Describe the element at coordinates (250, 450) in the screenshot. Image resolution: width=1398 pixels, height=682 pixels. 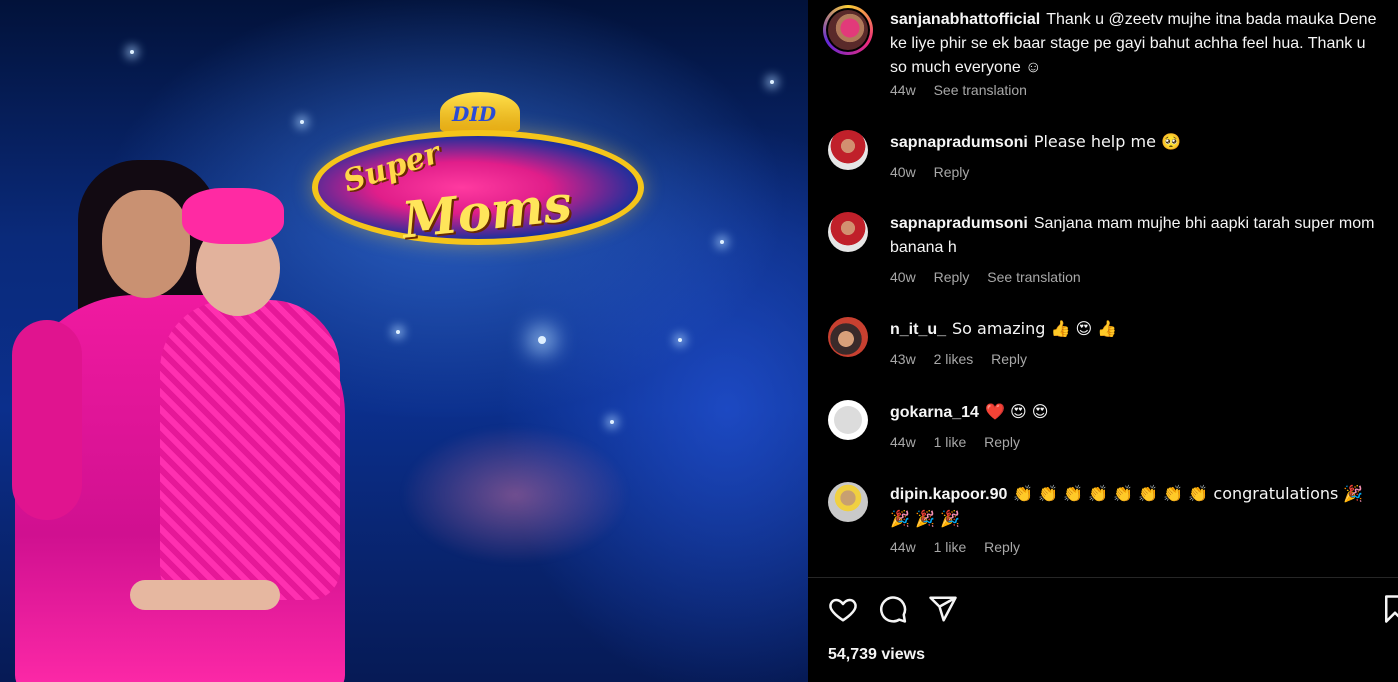
I see `baby-dress` at that location.